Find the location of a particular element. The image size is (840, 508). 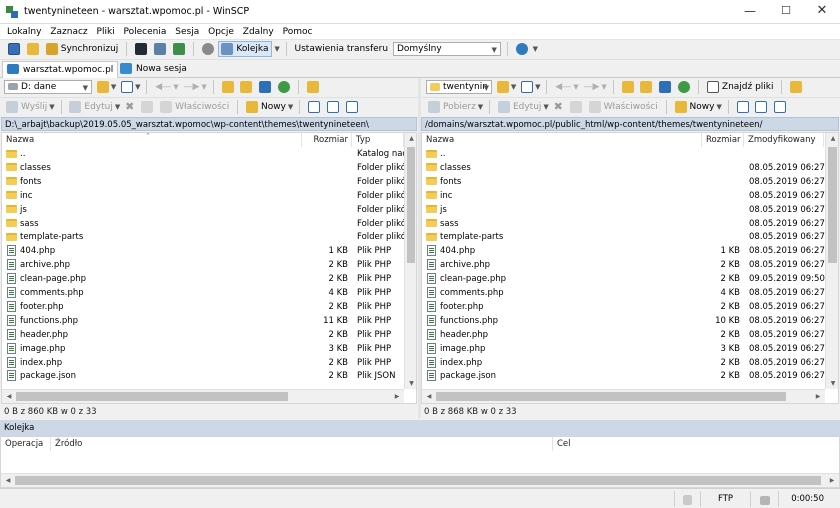

download-button: Pobierz is located at coordinates (452, 107).